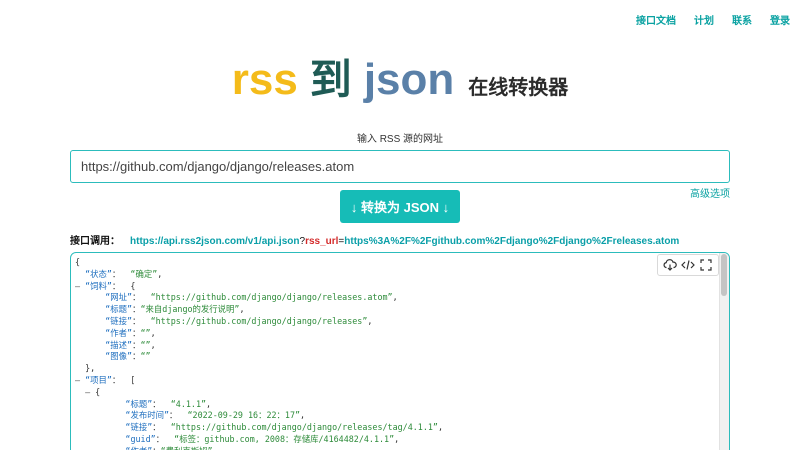 The image size is (800, 450). I want to click on json-line: “标题”： “4.1.1”,, so click(402, 405).